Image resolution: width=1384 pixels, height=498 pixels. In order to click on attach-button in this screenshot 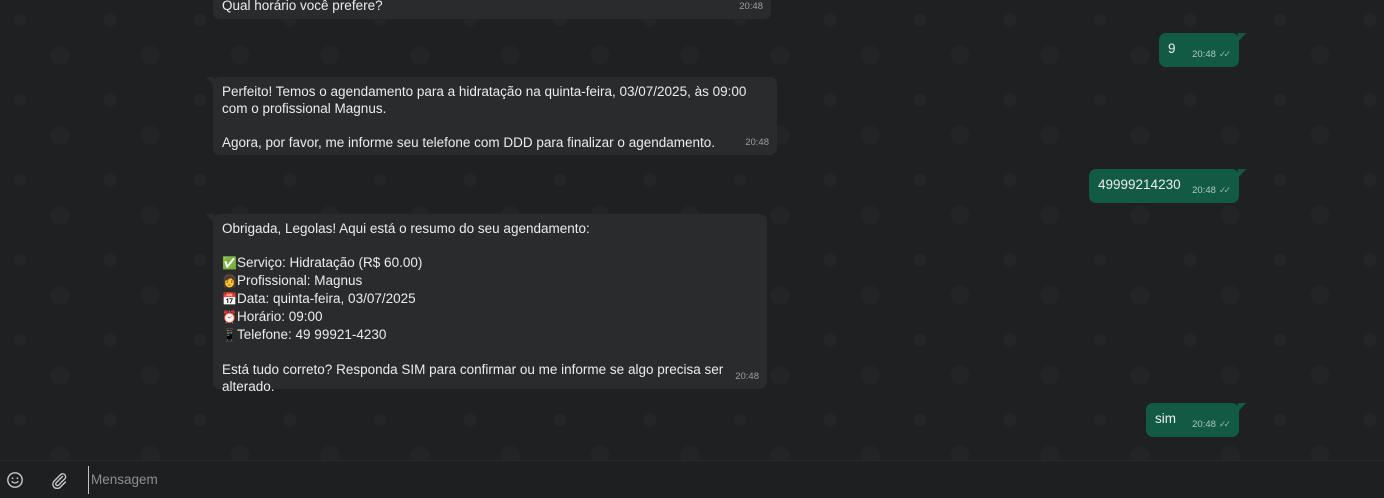, I will do `click(59, 480)`.